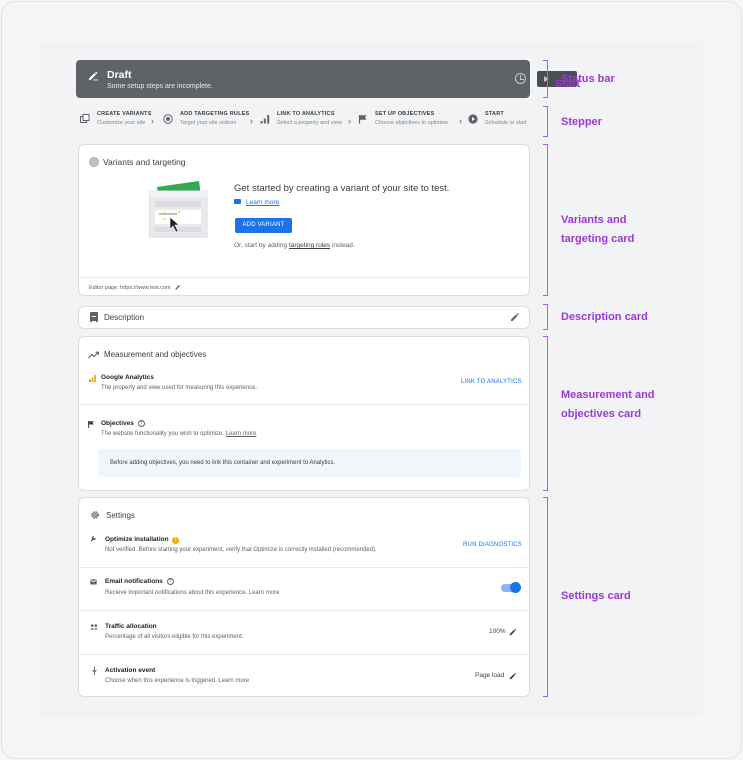 Image resolution: width=743 pixels, height=760 pixels. Describe the element at coordinates (412, 123) in the screenshot. I see `step-subtitle: Choose objectives to optimize` at that location.